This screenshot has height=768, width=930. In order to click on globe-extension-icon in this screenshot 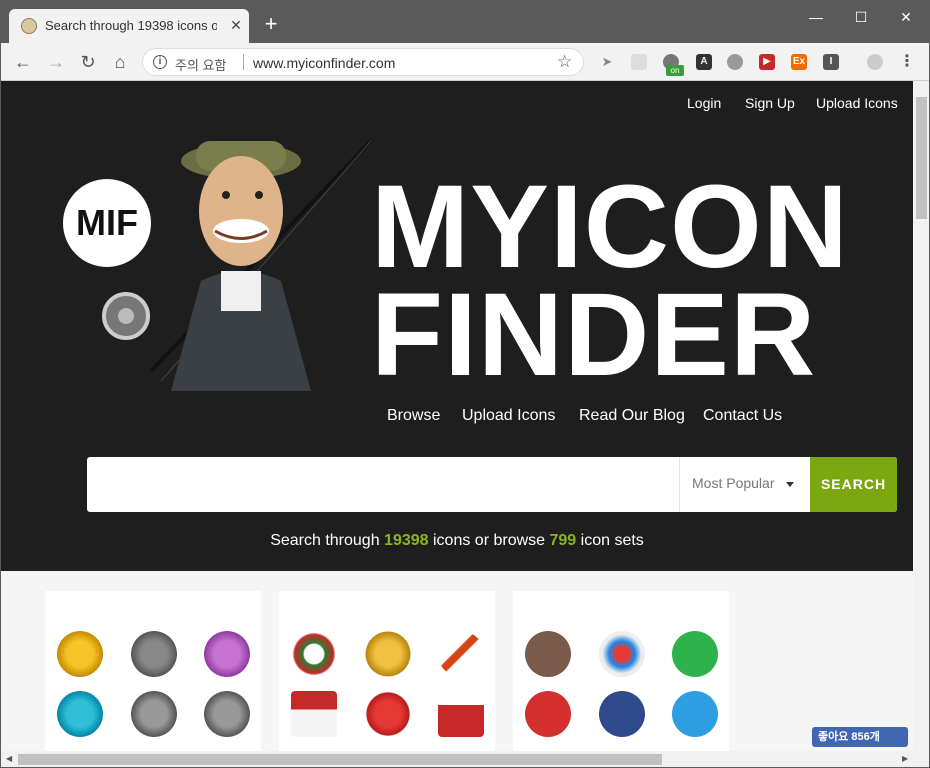, I will do `click(735, 62)`.